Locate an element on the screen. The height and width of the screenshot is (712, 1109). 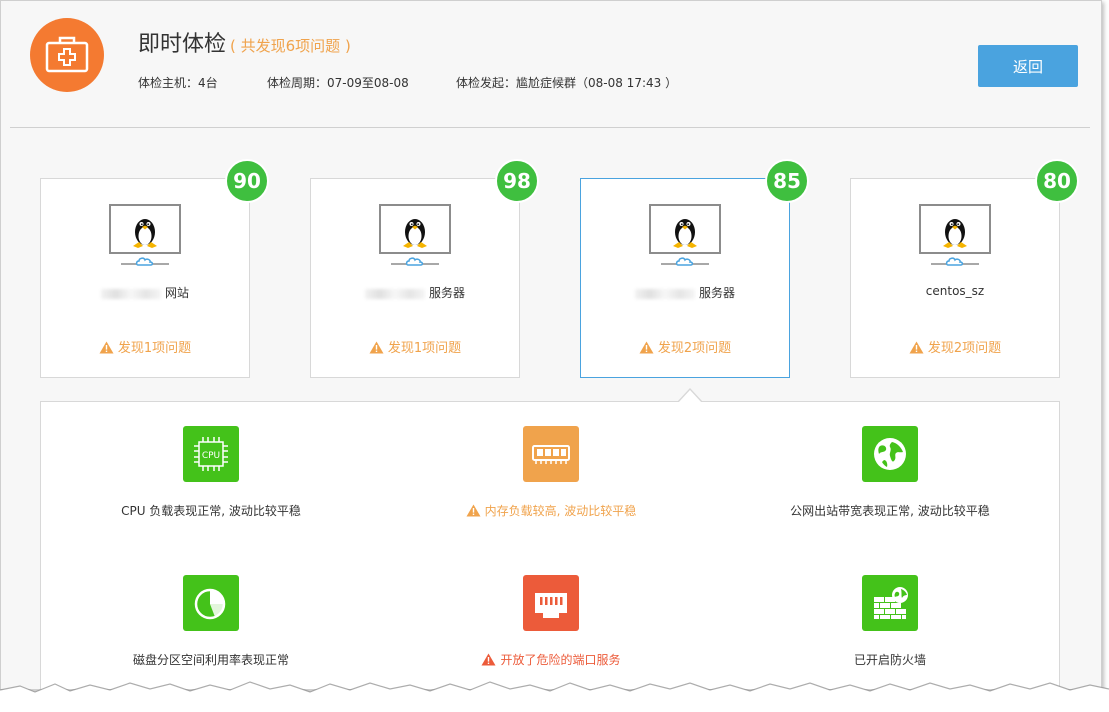
check-text: 已开启防火墙 is located at coordinates (889, 660).